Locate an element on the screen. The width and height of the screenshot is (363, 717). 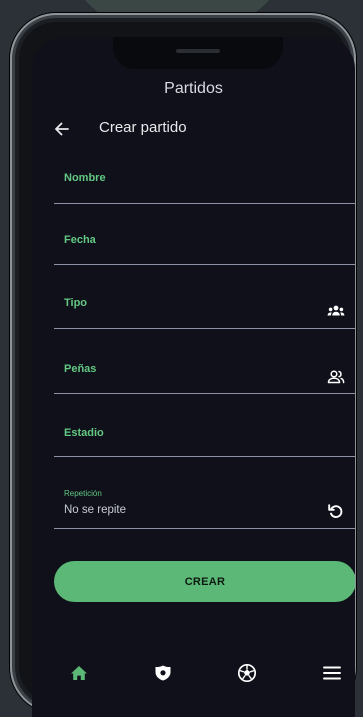
soccer-ball-icon is located at coordinates (247, 673).